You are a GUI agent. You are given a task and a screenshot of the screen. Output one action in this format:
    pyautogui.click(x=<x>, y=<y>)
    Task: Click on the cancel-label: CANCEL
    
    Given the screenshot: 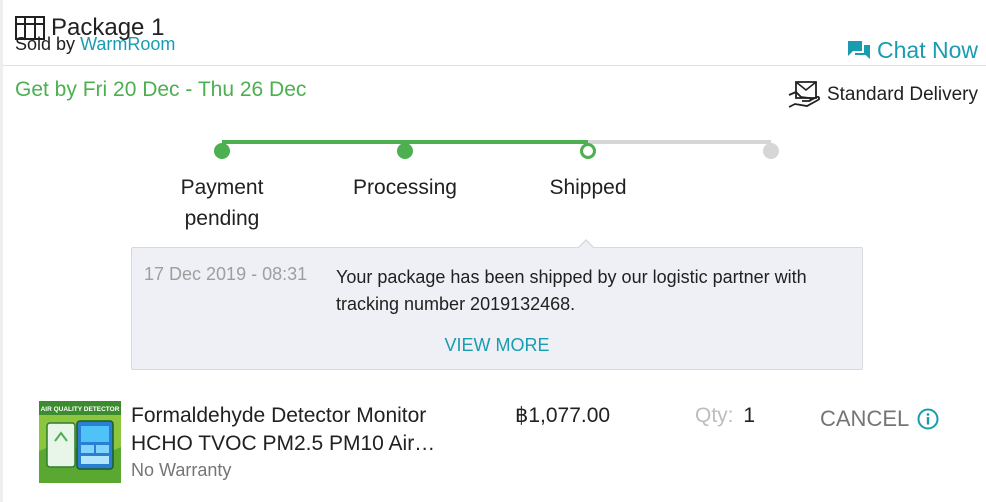 What is the action you would take?
    pyautogui.click(x=865, y=418)
    